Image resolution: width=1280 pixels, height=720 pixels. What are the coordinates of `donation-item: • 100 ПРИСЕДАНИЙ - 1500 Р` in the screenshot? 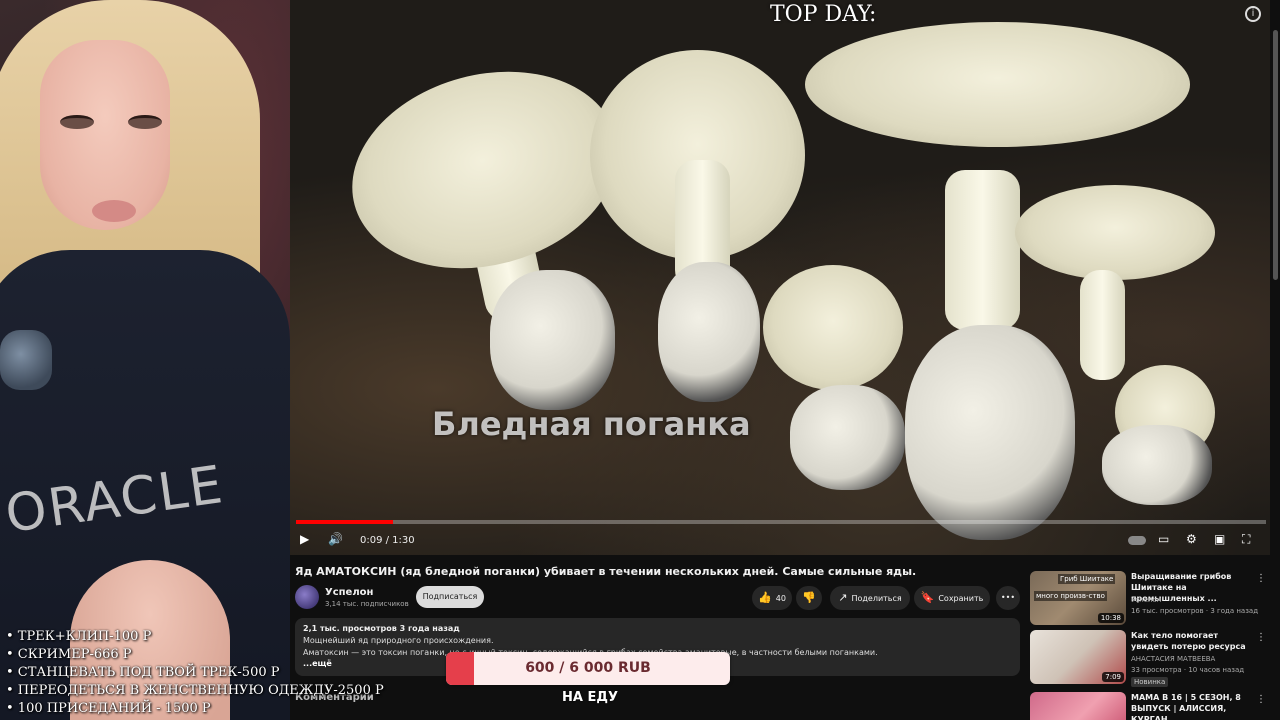 It's located at (108, 708).